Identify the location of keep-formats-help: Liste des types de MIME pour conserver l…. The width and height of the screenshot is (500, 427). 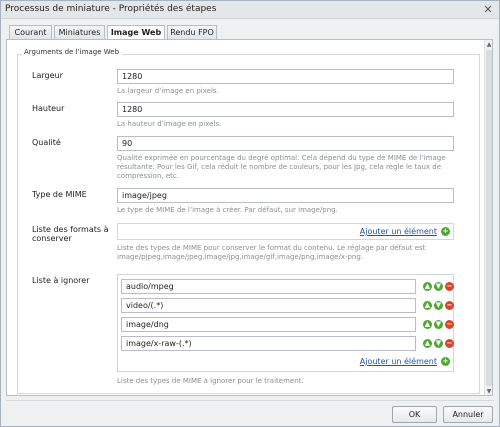
(271, 252).